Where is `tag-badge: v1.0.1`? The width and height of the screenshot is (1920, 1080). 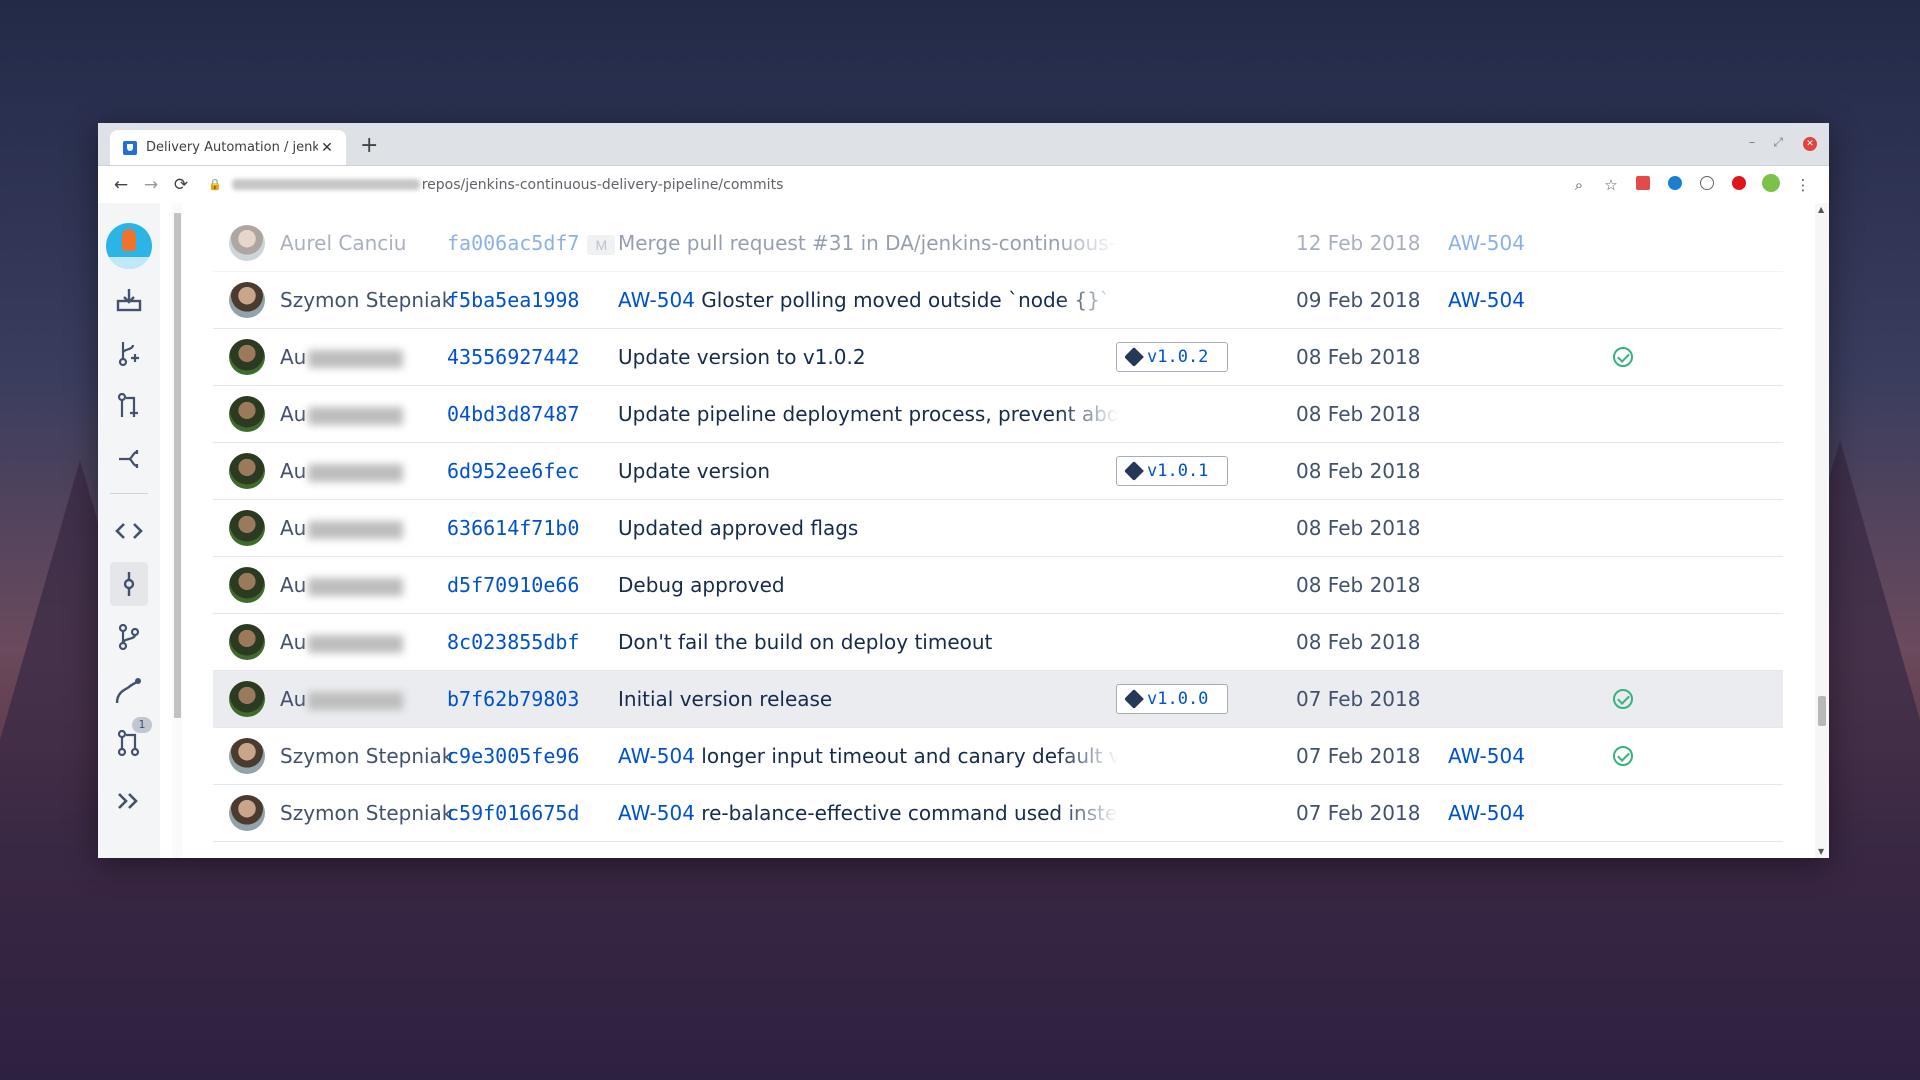
tag-badge: v1.0.1 is located at coordinates (1172, 471).